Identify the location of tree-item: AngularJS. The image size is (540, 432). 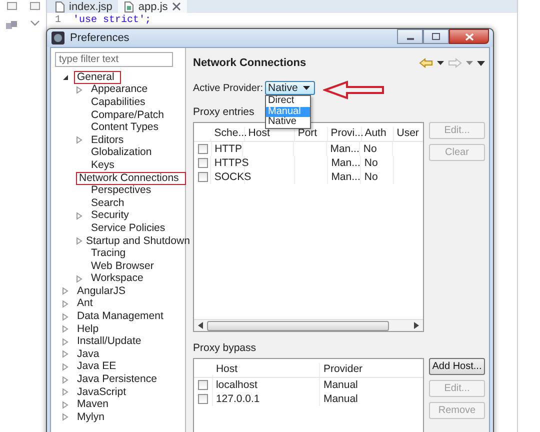
(101, 291).